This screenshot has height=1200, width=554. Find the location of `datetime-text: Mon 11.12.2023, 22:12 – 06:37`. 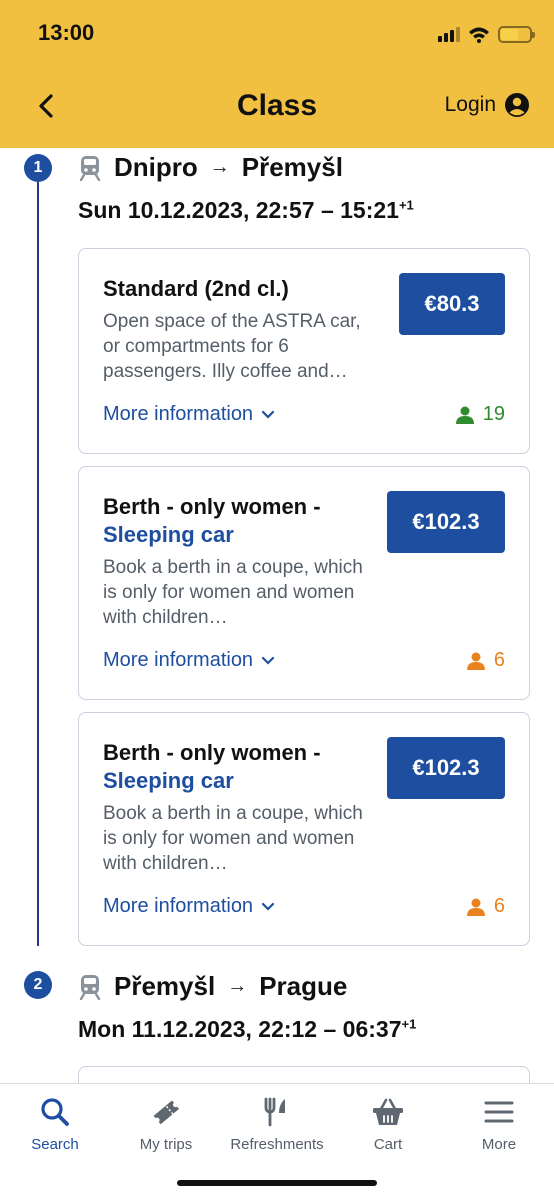

datetime-text: Mon 11.12.2023, 22:12 – 06:37 is located at coordinates (240, 1029).